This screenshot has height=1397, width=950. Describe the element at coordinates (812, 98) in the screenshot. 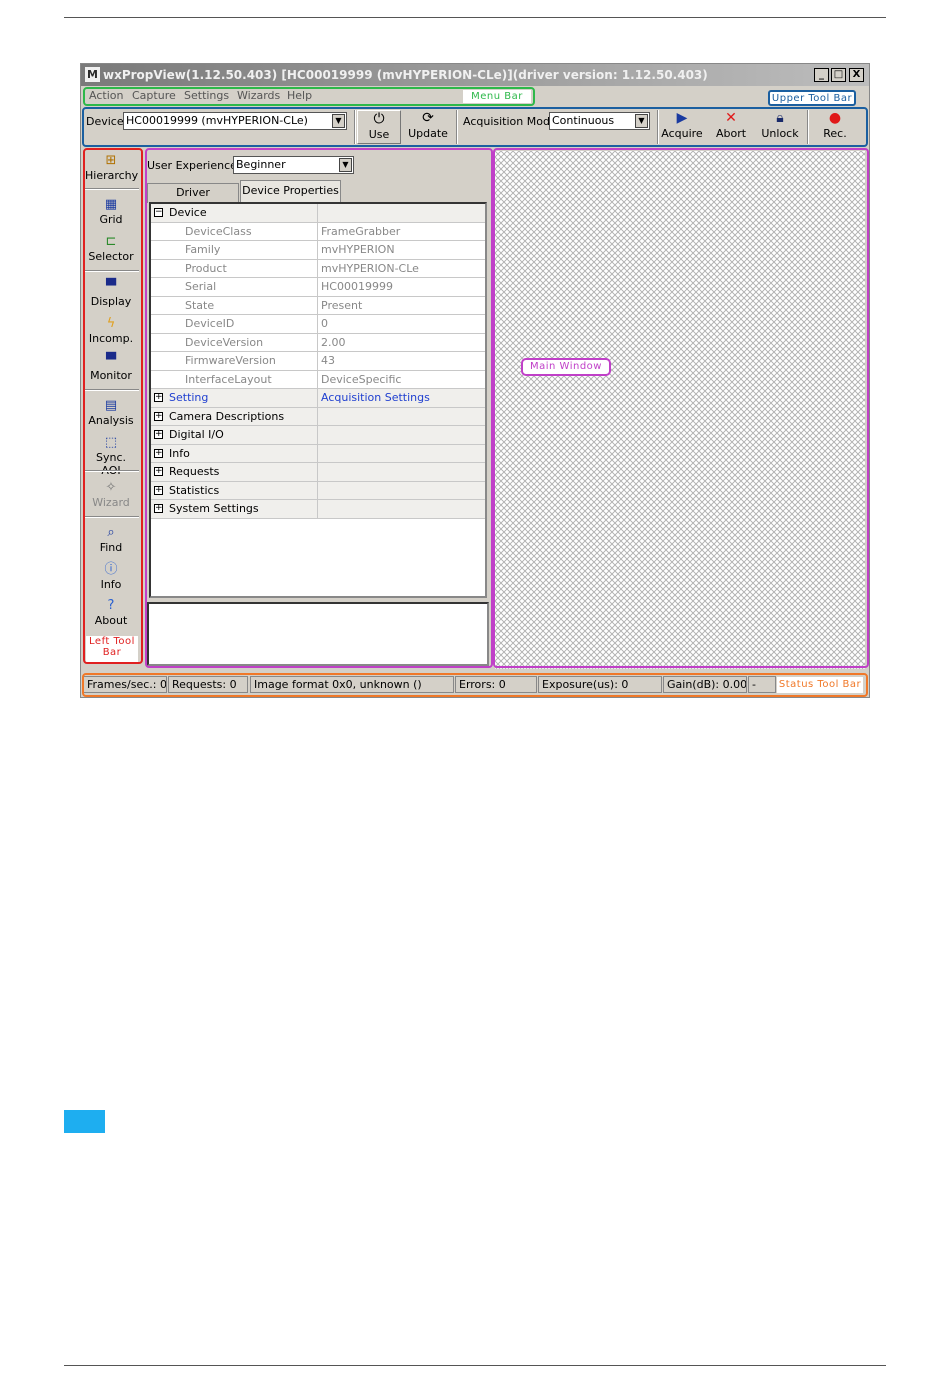

I see `upper-tool-bar-callout: Upper Tool Bar` at that location.